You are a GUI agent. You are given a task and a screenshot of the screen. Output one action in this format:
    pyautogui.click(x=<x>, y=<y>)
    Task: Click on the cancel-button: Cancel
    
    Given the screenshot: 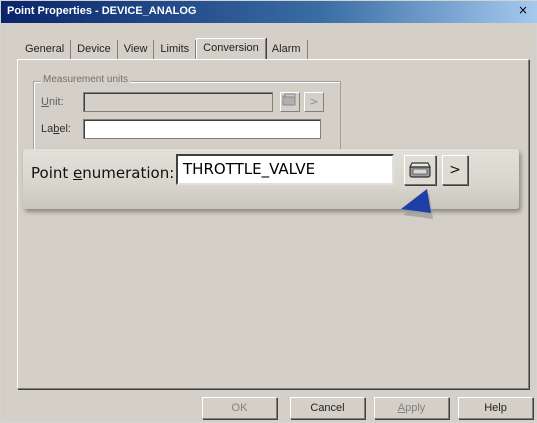 What is the action you would take?
    pyautogui.click(x=327, y=408)
    